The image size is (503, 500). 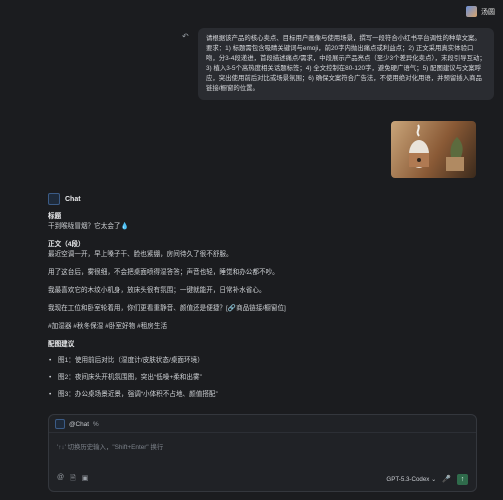 I want to click on paragraph-1: 最近空调一开，早上嗓子干、脸也紧绷，房间待久了很不舒服。, so click(x=140, y=254).